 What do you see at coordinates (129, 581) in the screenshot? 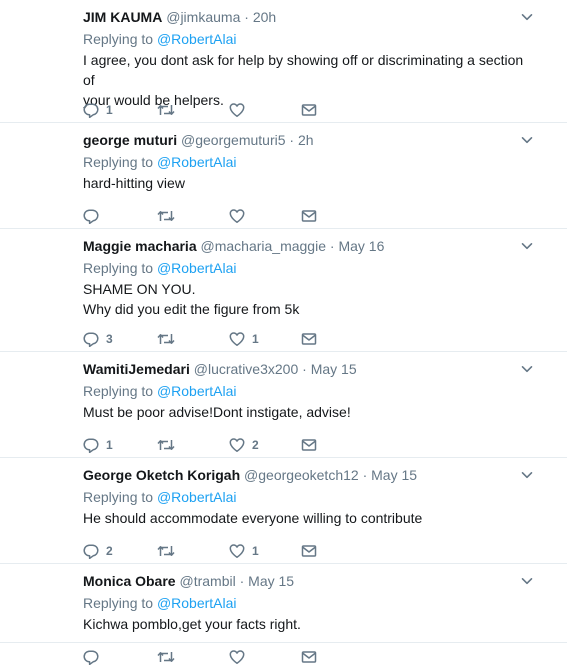
I see `author-name: Monica Obare` at bounding box center [129, 581].